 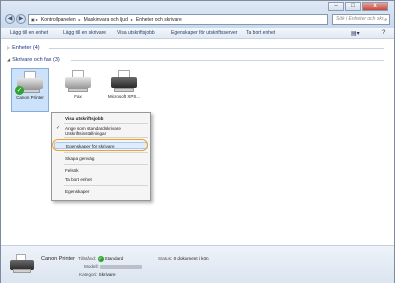 I want to click on control-panel-icon: ▣ ▸, so click(x=34, y=19).